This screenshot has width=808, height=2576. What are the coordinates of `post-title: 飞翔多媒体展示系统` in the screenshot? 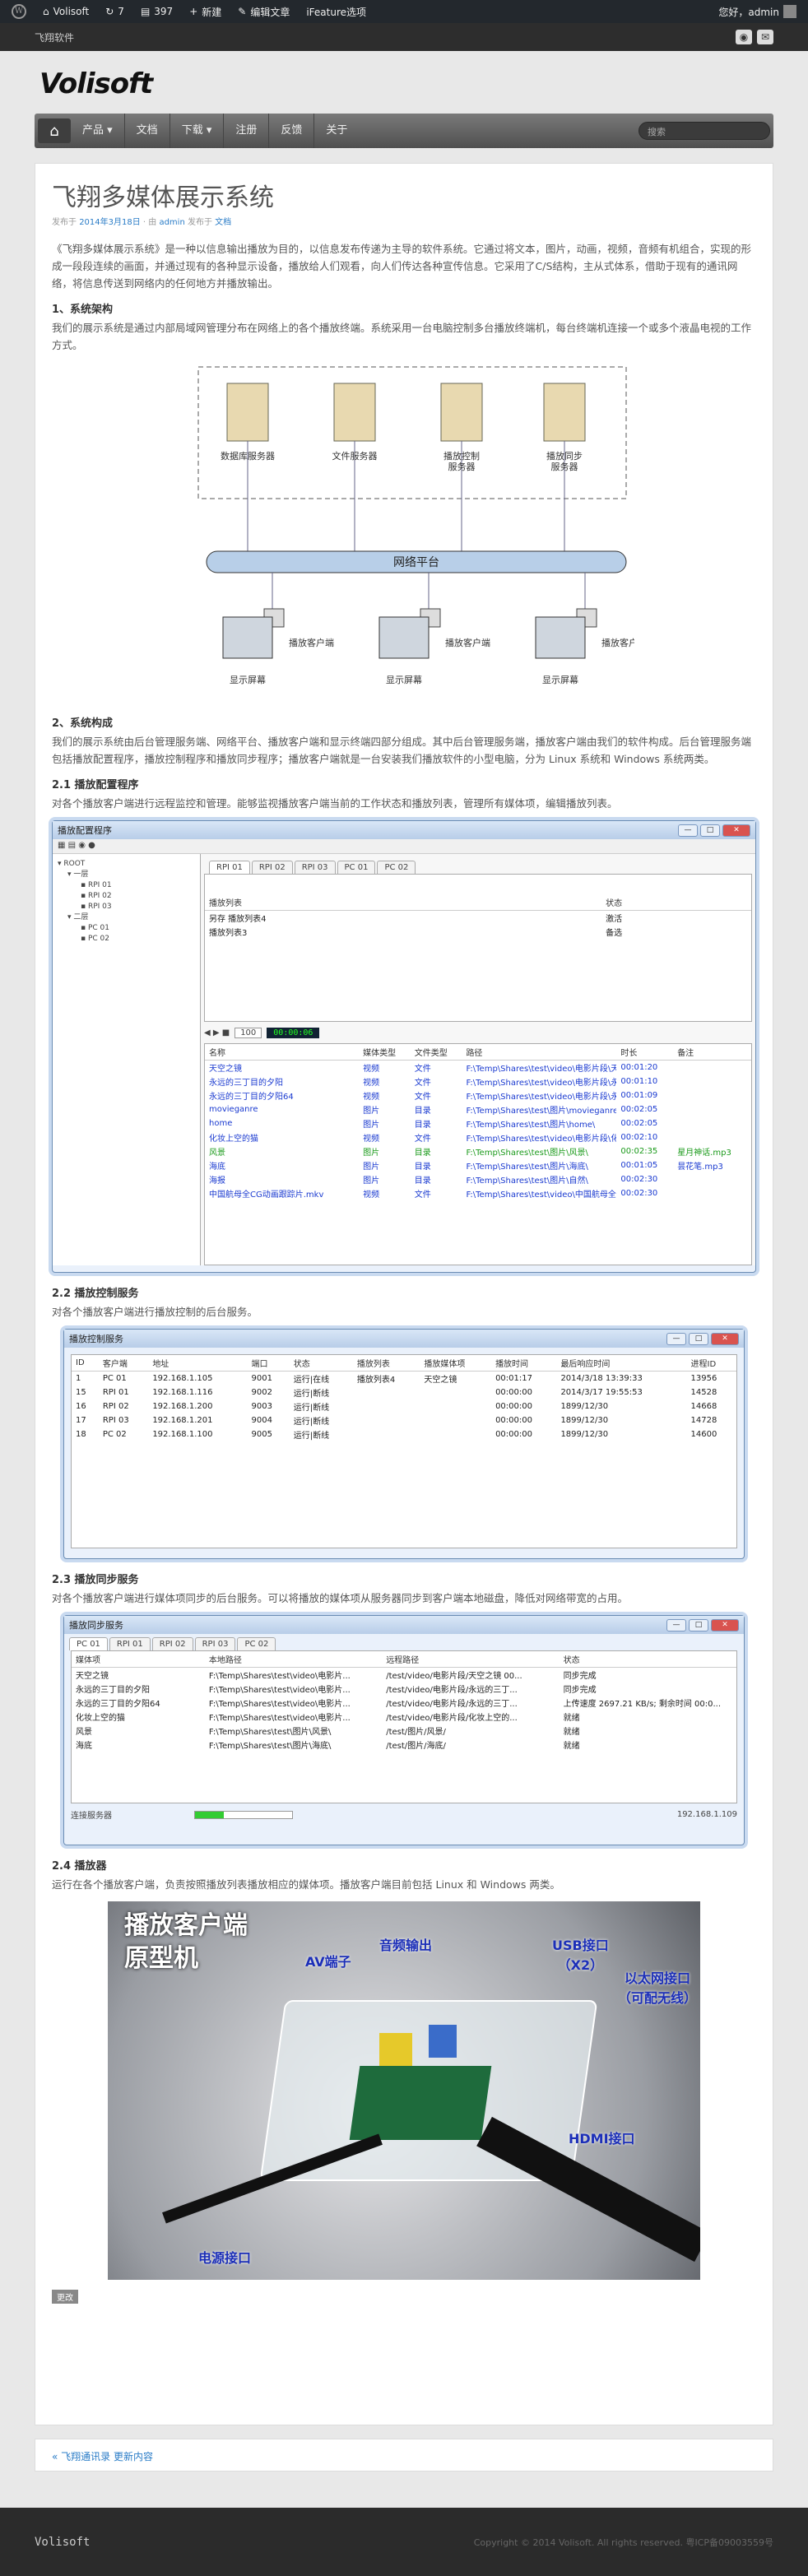 It's located at (404, 195).